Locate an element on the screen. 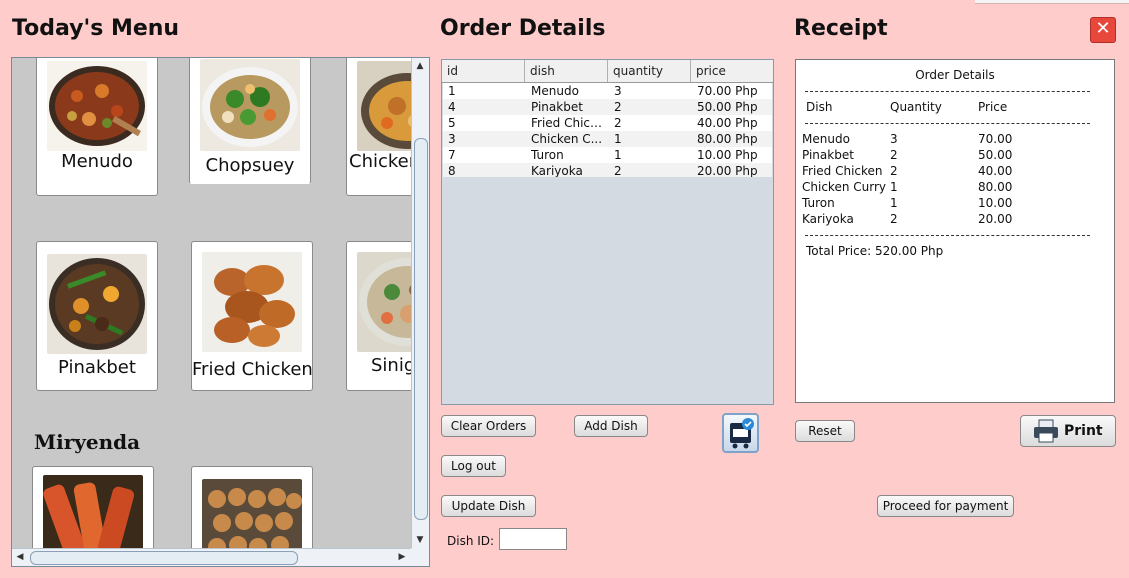 The image size is (1129, 578). menu-vertical-scrollbar: ▲ ▼ is located at coordinates (420, 303).